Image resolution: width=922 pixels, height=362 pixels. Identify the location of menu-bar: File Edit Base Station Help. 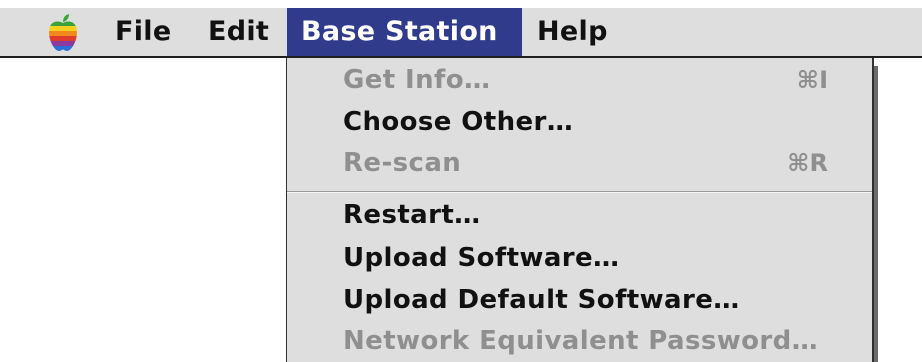
(461, 33).